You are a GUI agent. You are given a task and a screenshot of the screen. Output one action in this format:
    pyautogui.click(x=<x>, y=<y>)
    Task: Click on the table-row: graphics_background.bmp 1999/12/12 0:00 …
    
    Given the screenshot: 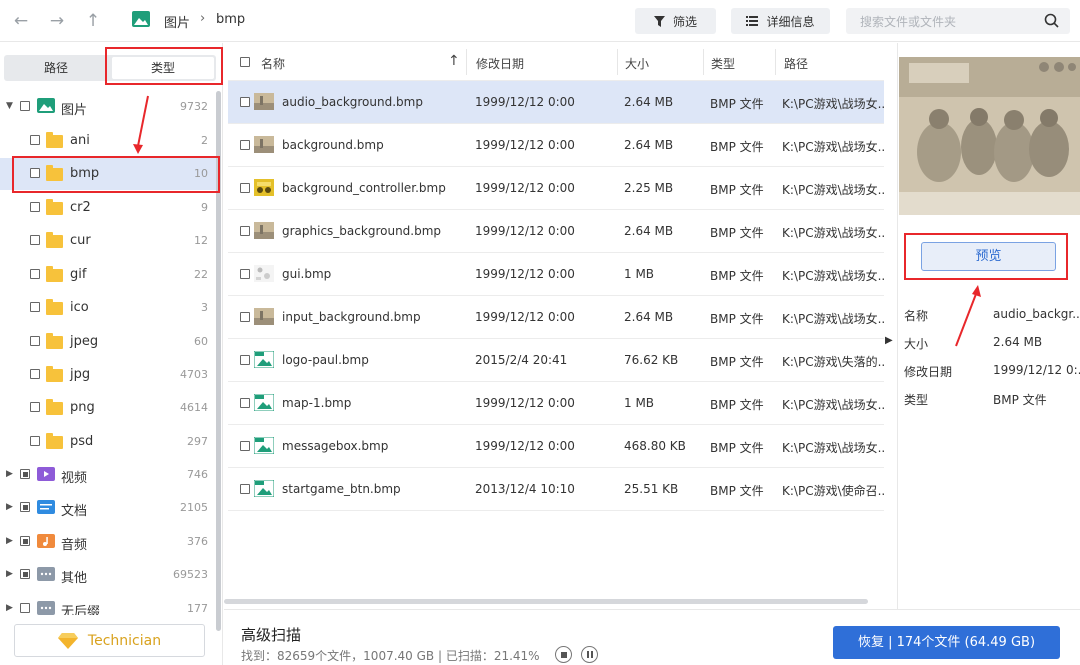 What is the action you would take?
    pyautogui.click(x=556, y=231)
    